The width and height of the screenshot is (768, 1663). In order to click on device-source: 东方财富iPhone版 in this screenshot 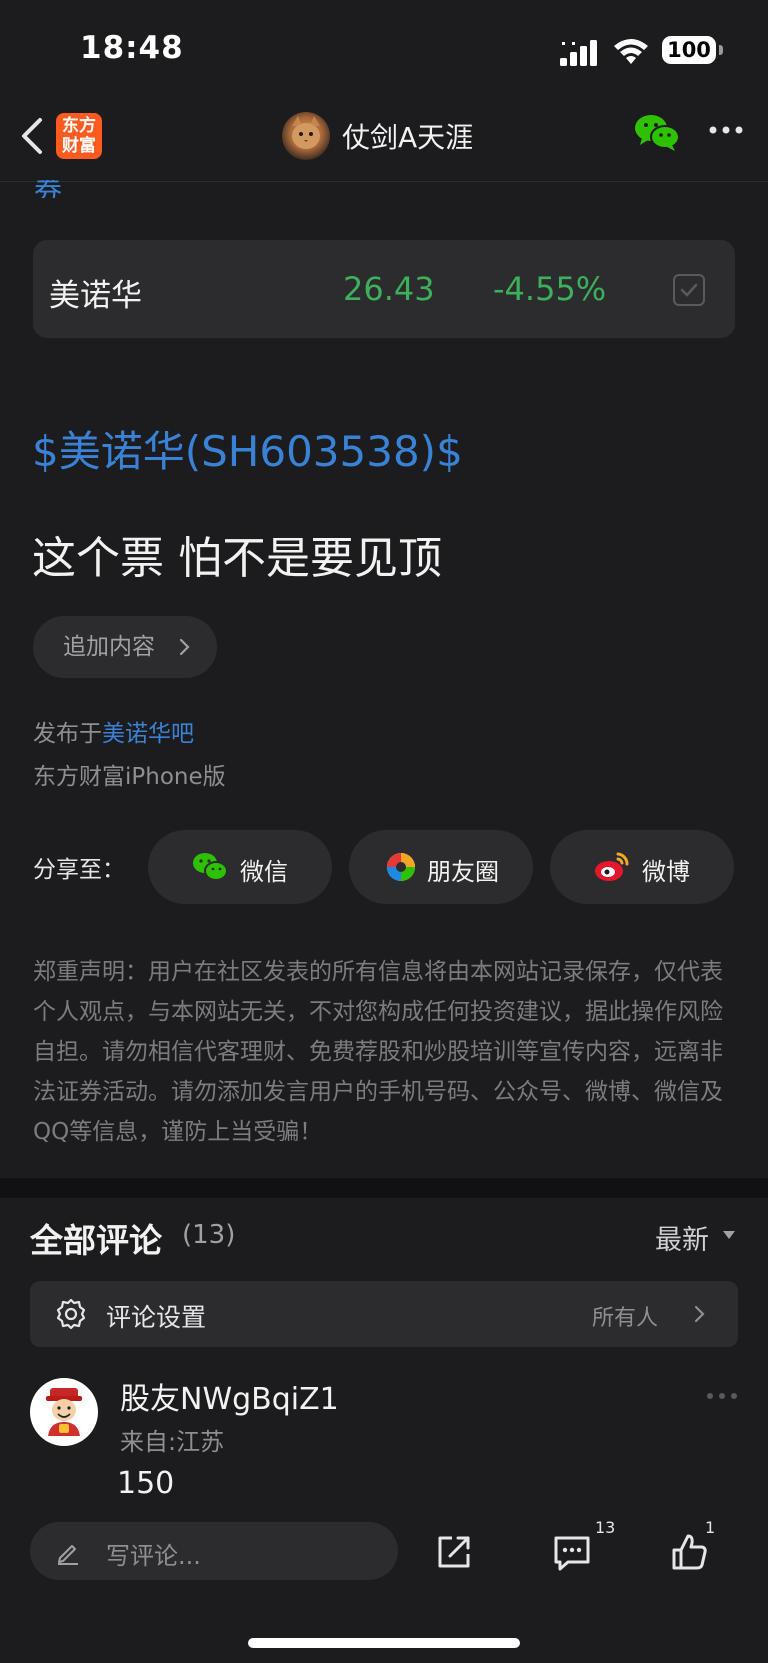, I will do `click(129, 777)`.